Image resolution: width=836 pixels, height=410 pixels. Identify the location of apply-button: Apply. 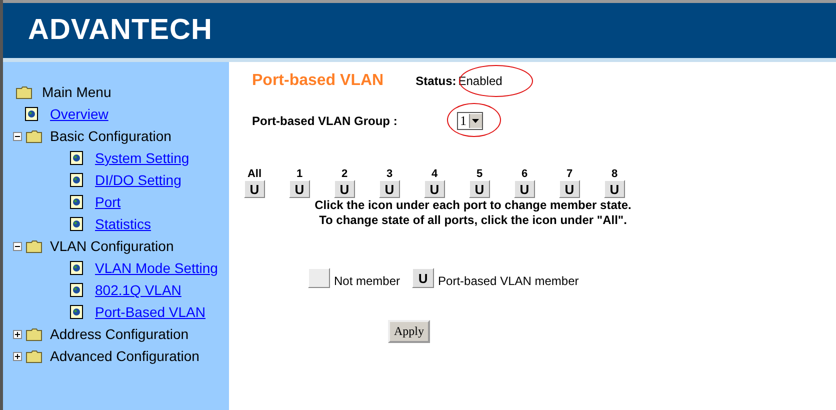
(409, 331).